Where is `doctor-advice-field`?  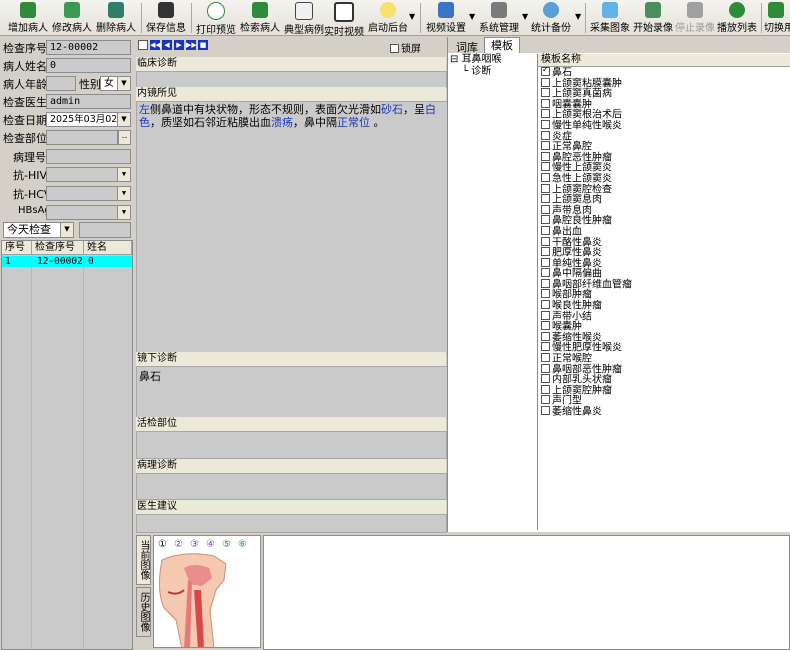 doctor-advice-field is located at coordinates (291, 523).